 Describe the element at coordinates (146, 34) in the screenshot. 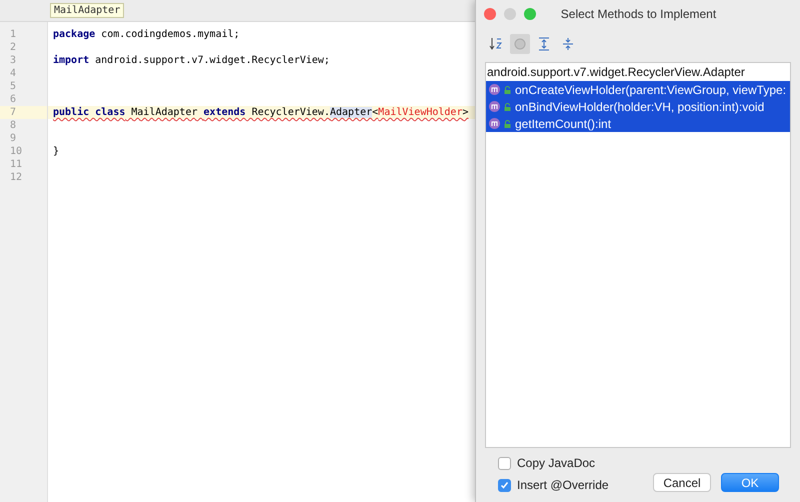

I see `code-line: package com.codingdemos.mymail;` at that location.